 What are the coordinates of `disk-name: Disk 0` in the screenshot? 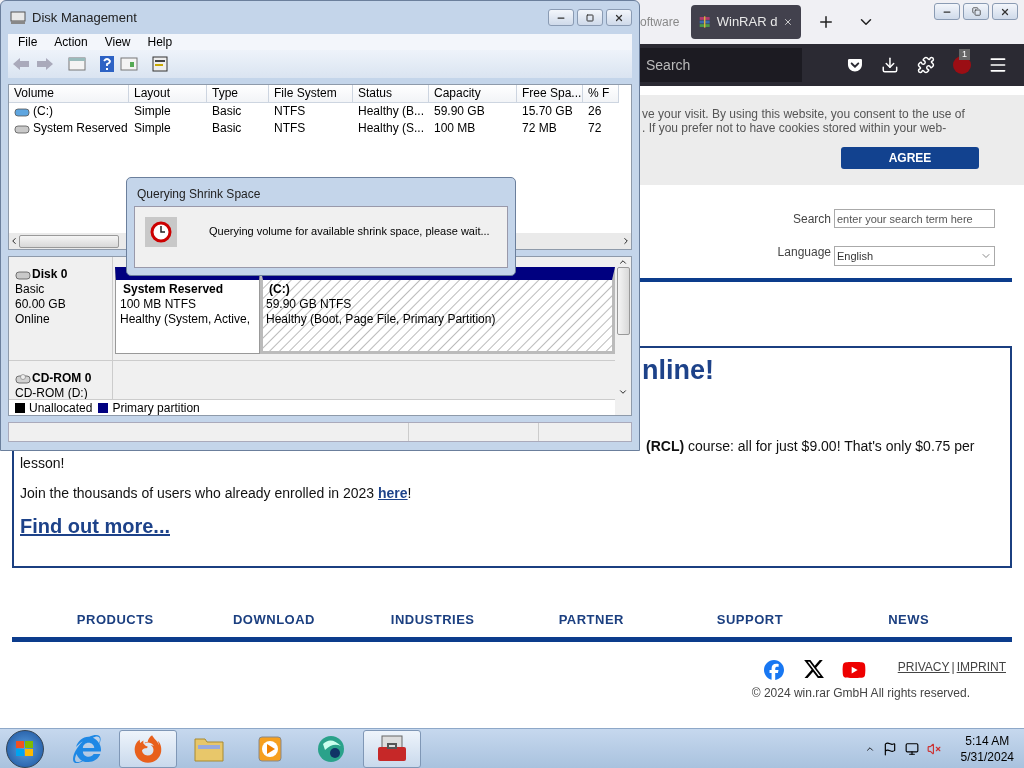 It's located at (50, 274).